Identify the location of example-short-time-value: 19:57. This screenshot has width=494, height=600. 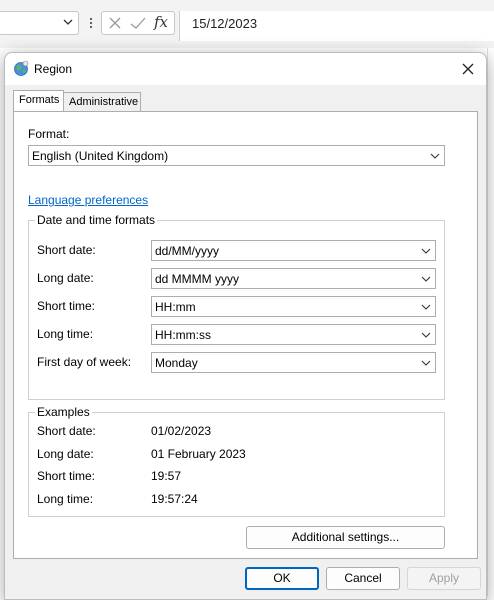
(166, 476).